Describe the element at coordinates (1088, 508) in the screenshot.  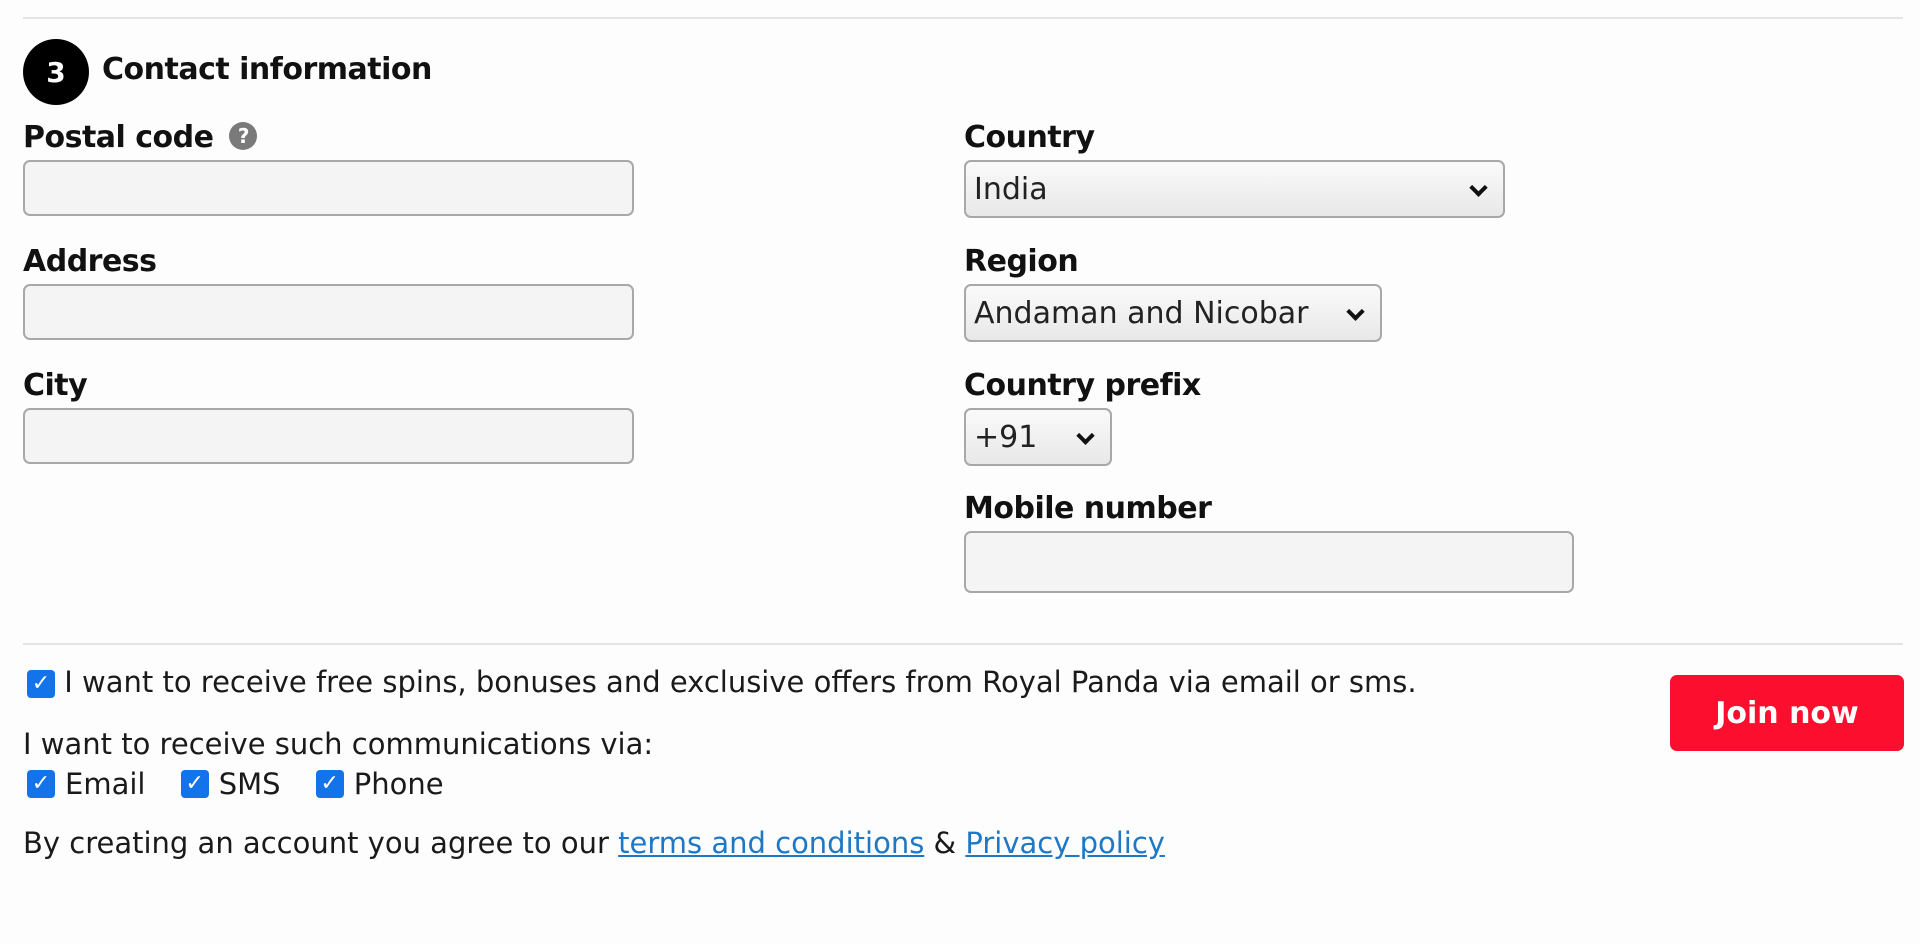
I see `mobile-number-label: Mobile number` at that location.